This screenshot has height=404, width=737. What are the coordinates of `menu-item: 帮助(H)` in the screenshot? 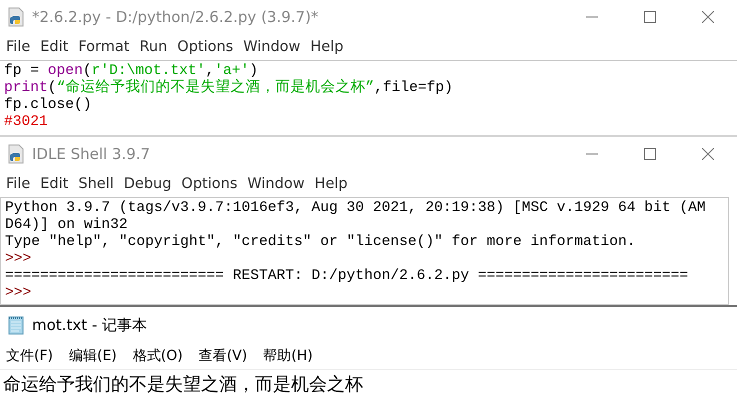 It's located at (288, 356).